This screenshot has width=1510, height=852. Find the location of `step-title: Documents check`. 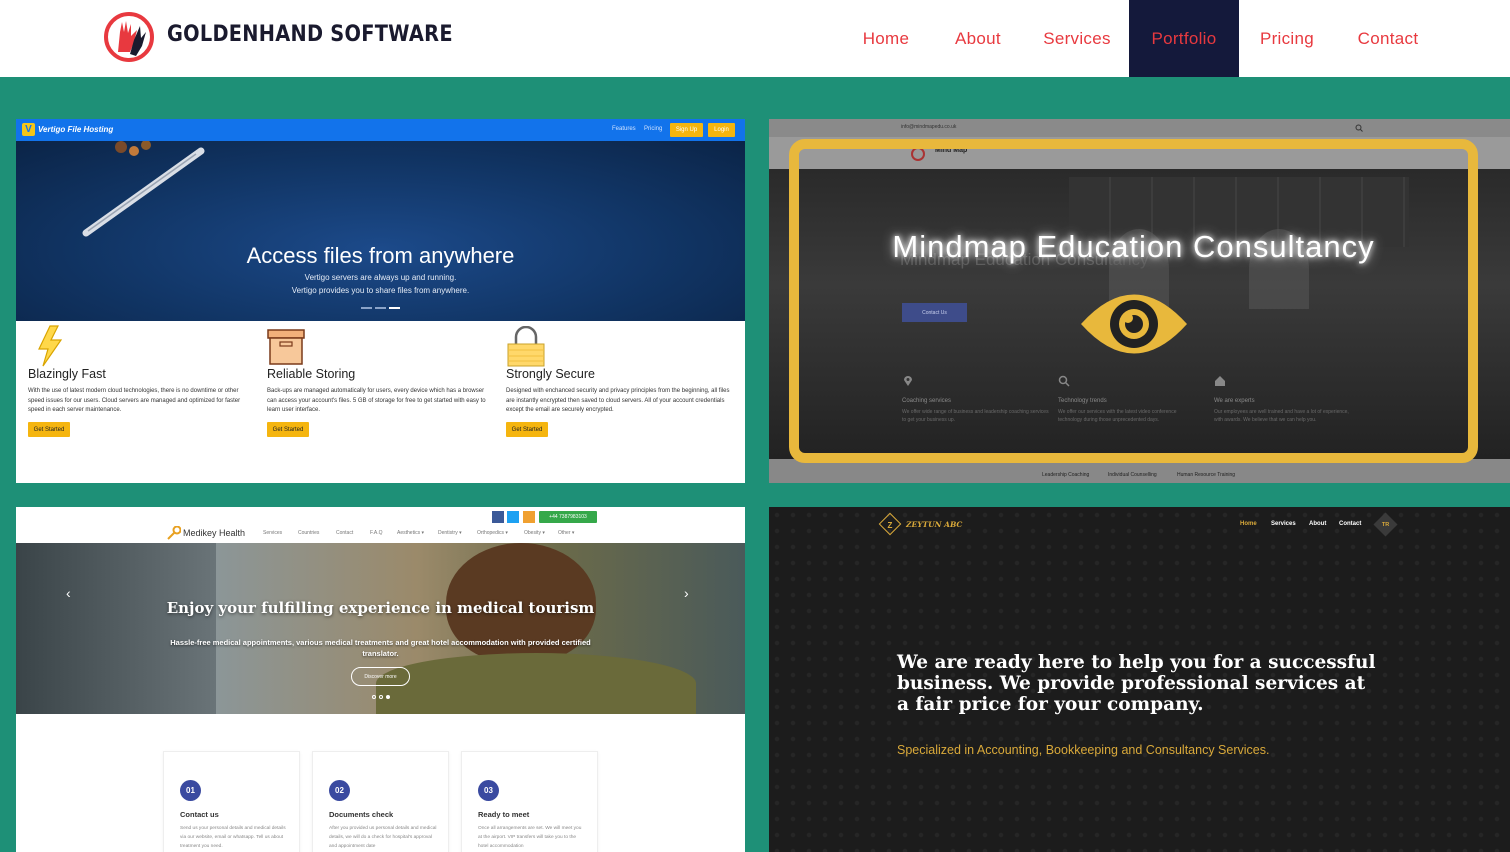

step-title: Documents check is located at coordinates (361, 814).